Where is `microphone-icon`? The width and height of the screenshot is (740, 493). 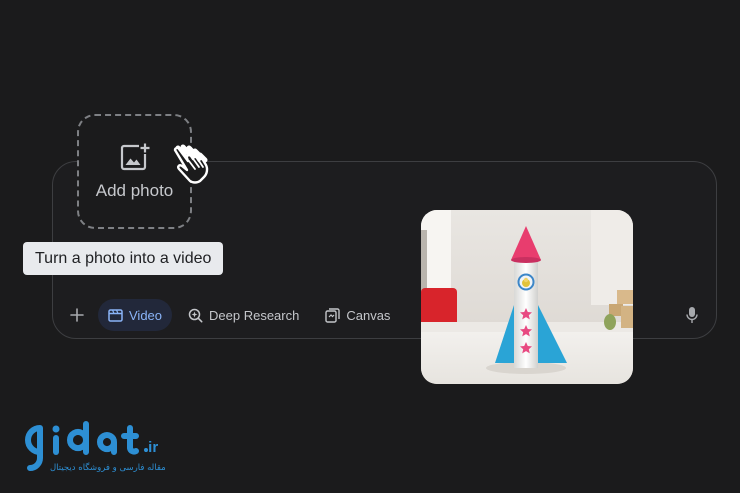 microphone-icon is located at coordinates (692, 315).